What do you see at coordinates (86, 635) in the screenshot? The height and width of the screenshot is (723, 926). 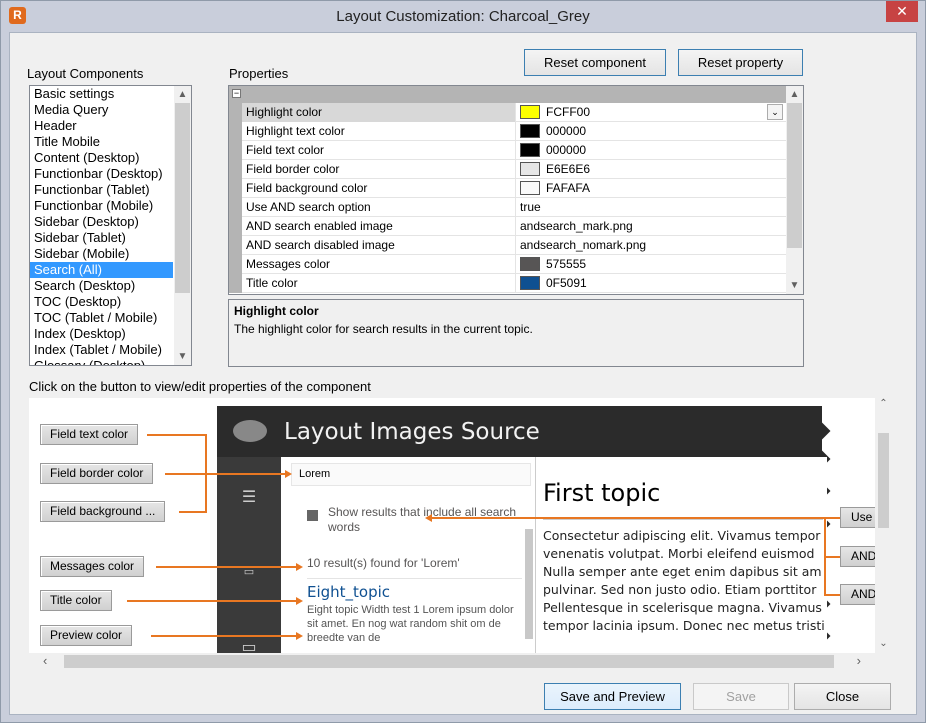 I see `preview-preview-color-button: Preview color` at bounding box center [86, 635].